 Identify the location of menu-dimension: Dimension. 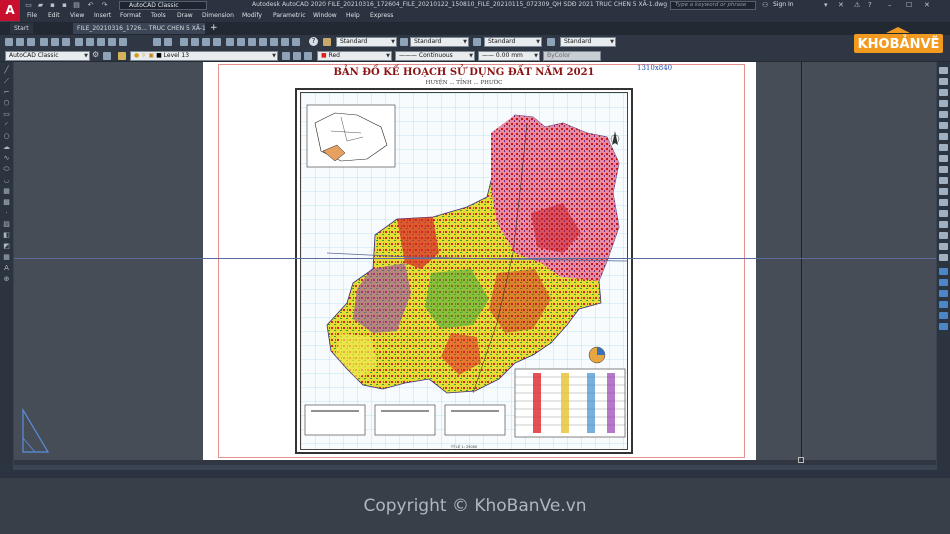
(218, 15).